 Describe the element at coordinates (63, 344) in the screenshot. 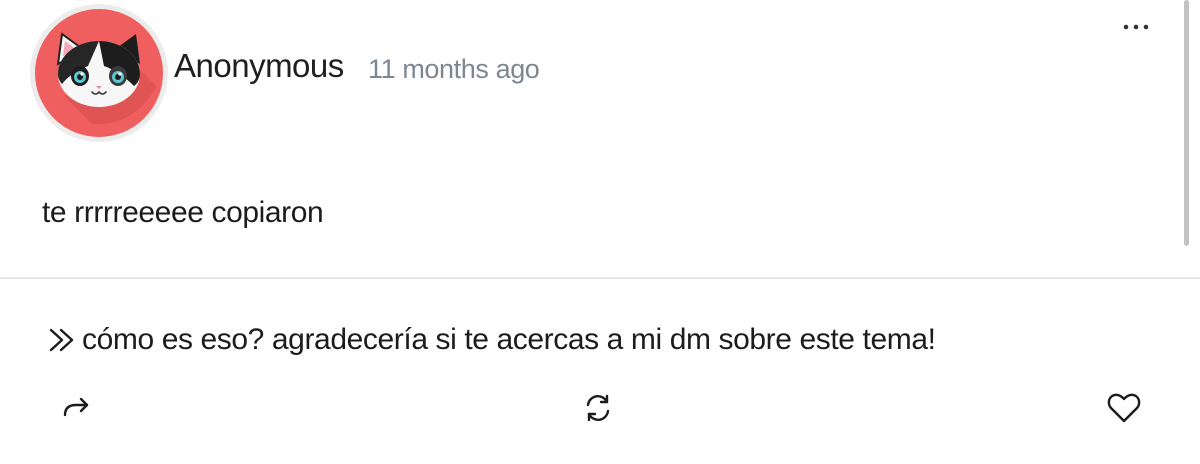

I see `double-chevron-right-icon` at that location.